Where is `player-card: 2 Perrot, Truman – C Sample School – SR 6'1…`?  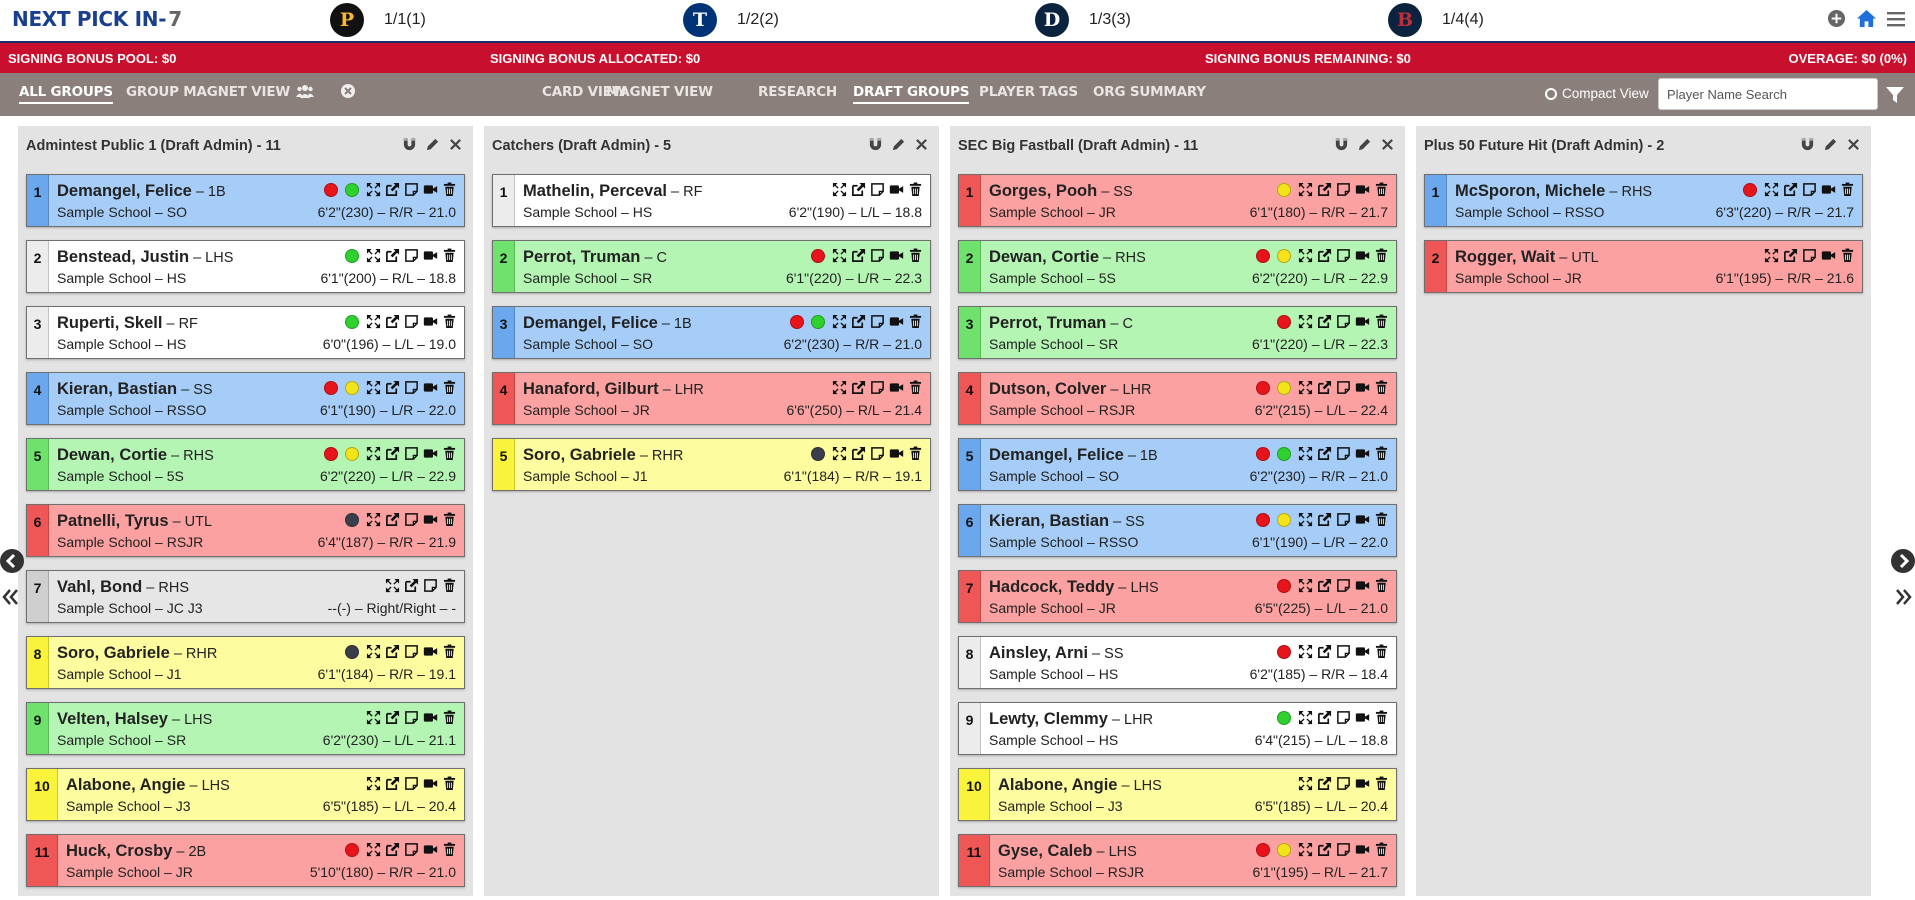 player-card: 2 Perrot, Truman – C Sample School – SR 6'1… is located at coordinates (711, 266).